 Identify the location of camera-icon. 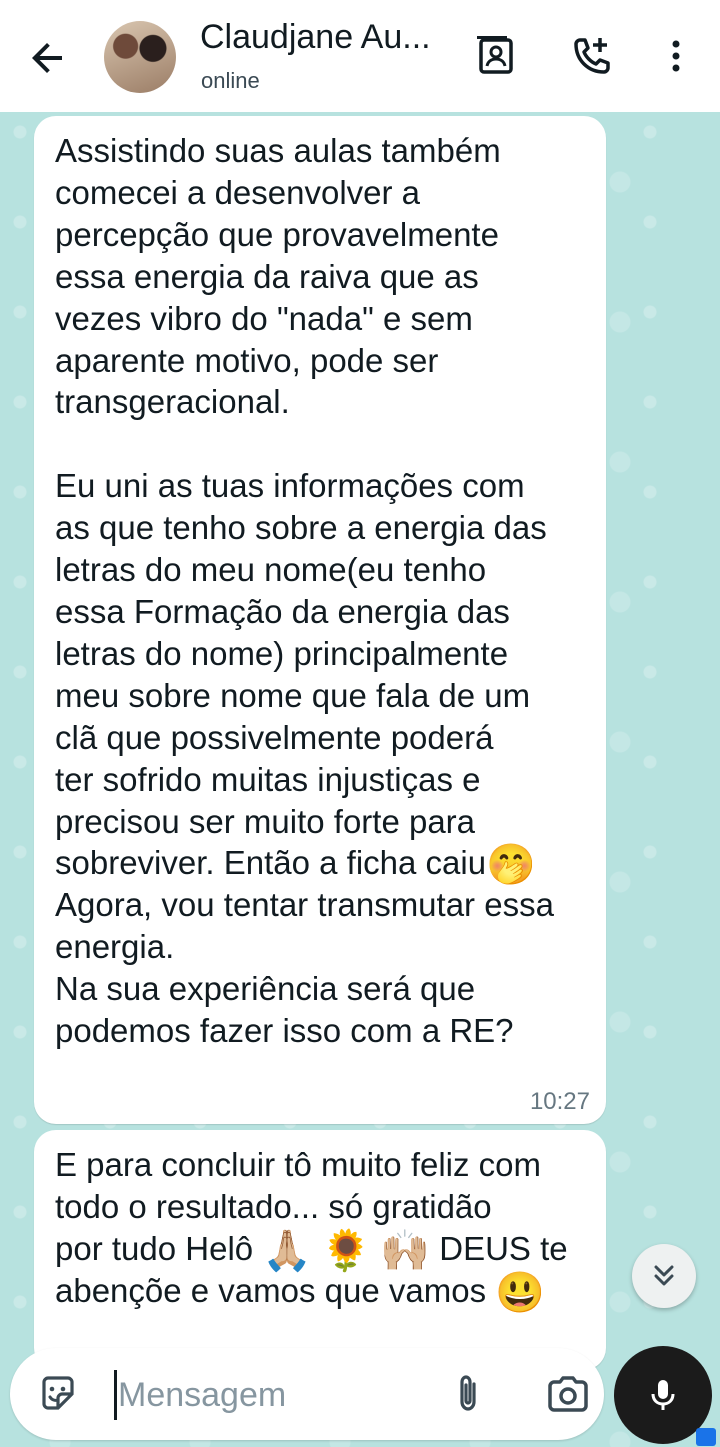
(568, 1394).